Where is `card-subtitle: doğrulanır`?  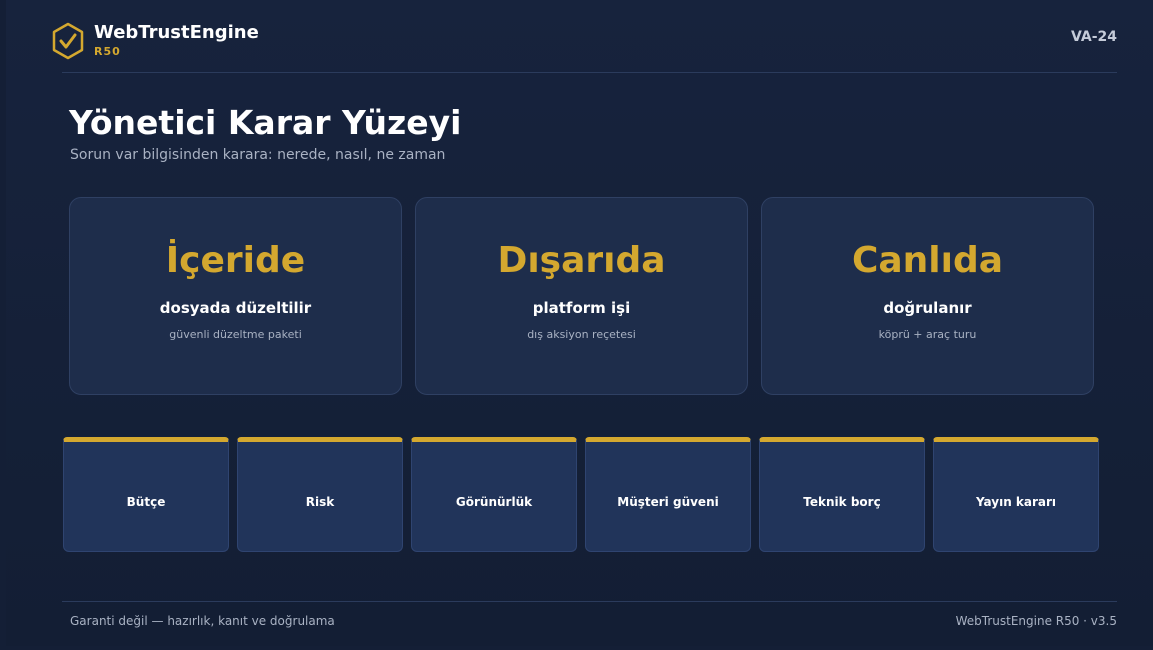
card-subtitle: doğrulanır is located at coordinates (927, 308).